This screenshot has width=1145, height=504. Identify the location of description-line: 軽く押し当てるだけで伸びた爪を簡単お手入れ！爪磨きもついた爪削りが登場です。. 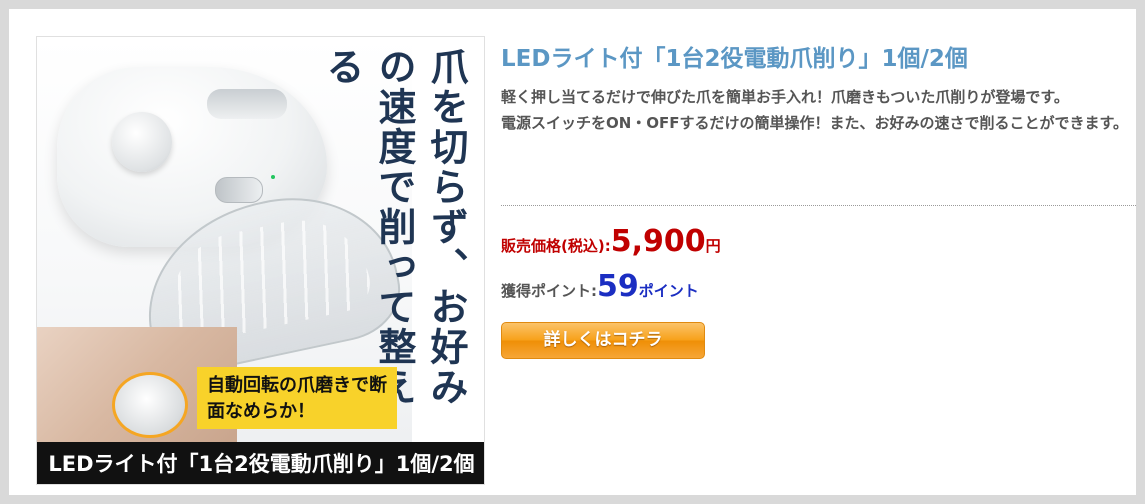
(785, 97).